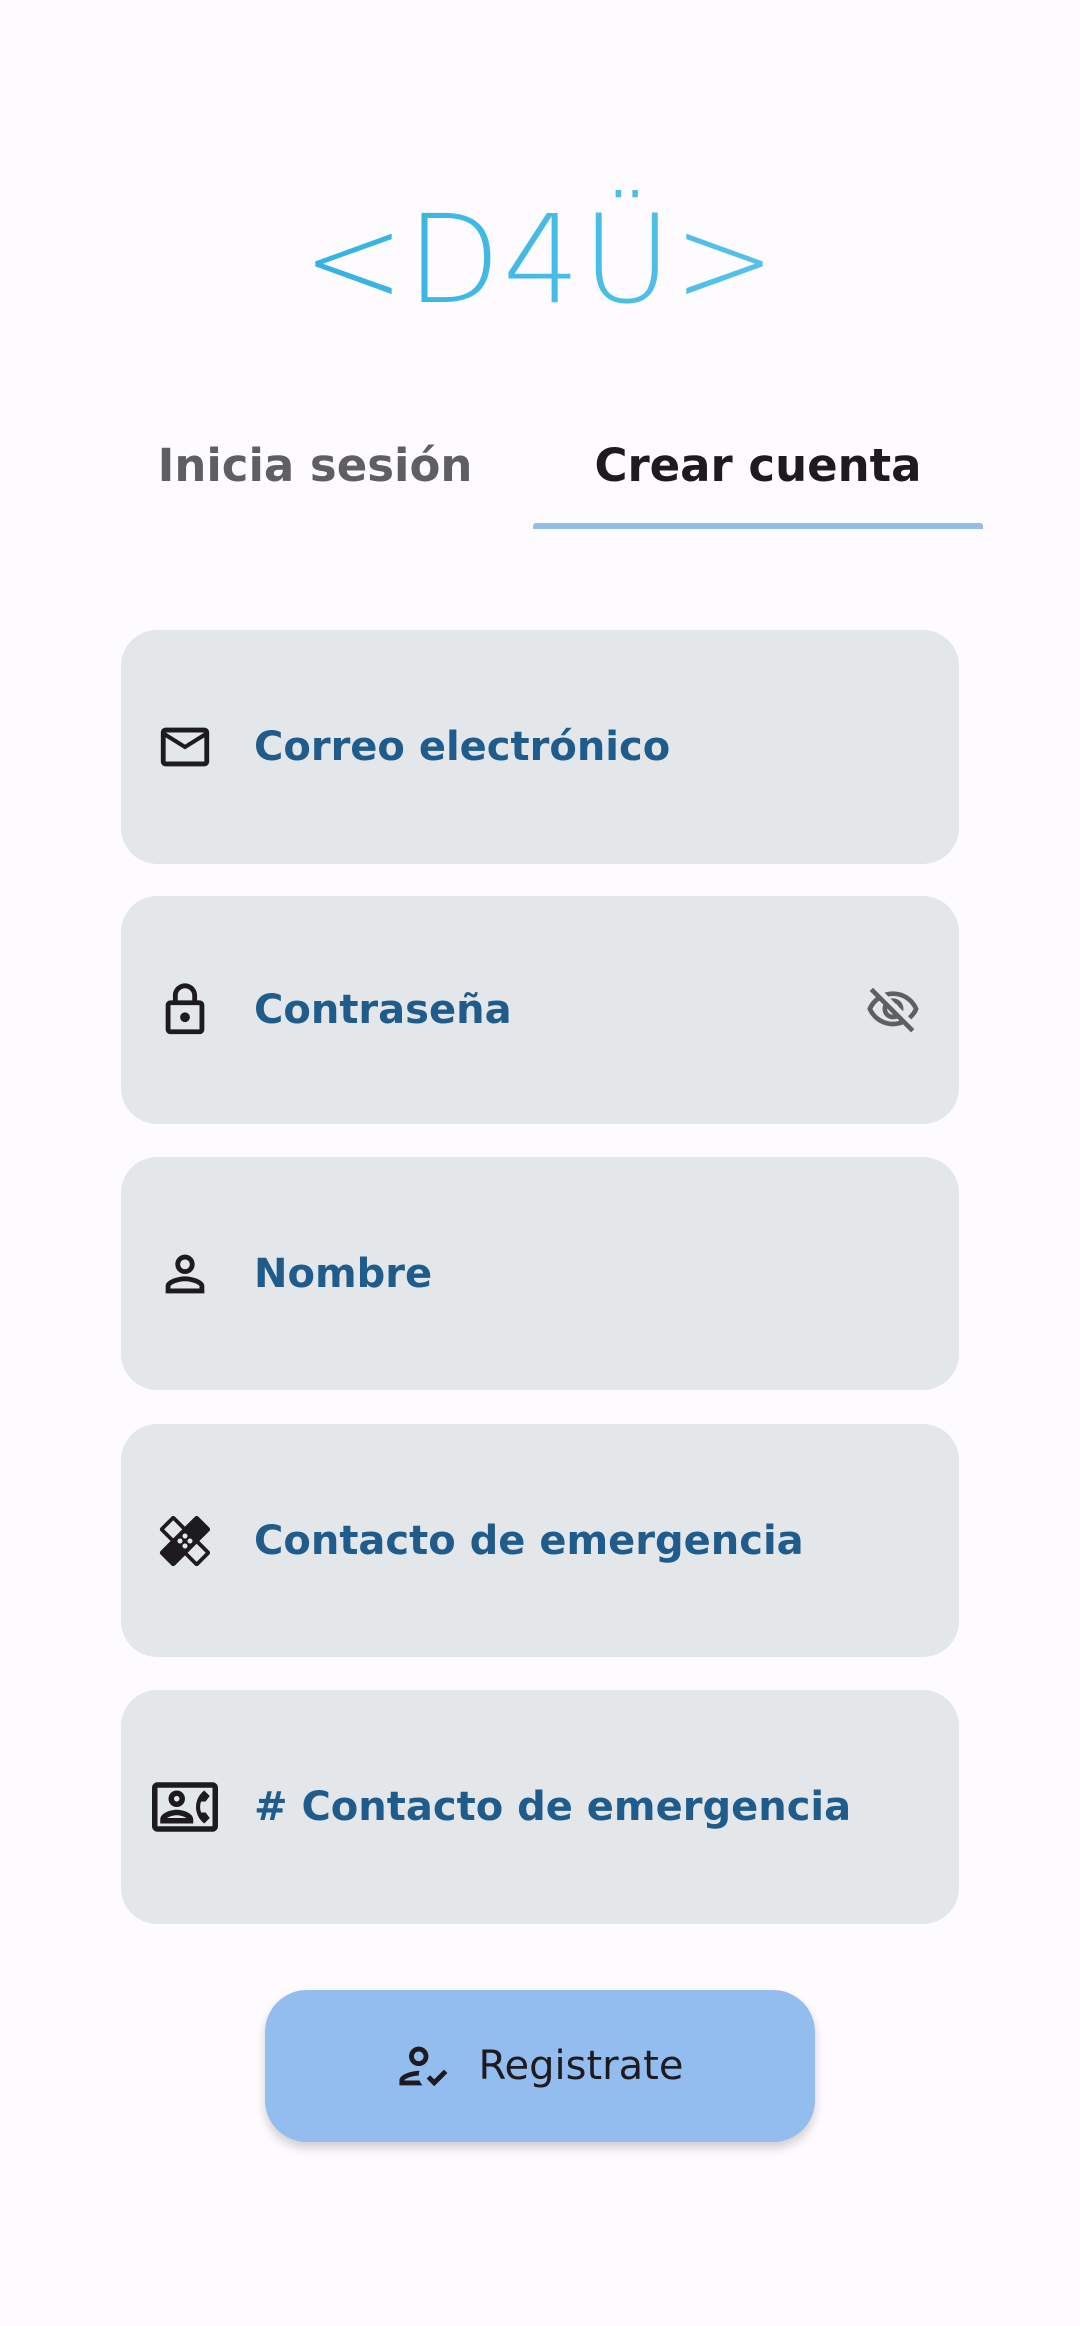  What do you see at coordinates (383, 1010) in the screenshot?
I see `password-placeholder: Contraseña` at bounding box center [383, 1010].